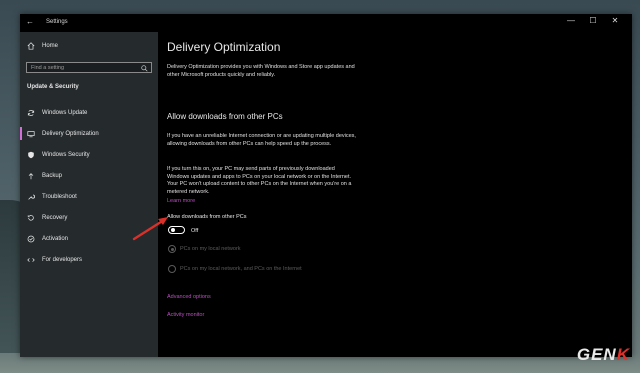 The width and height of the screenshot is (640, 373). I want to click on sidebar-item-label: Backup, so click(52, 175).